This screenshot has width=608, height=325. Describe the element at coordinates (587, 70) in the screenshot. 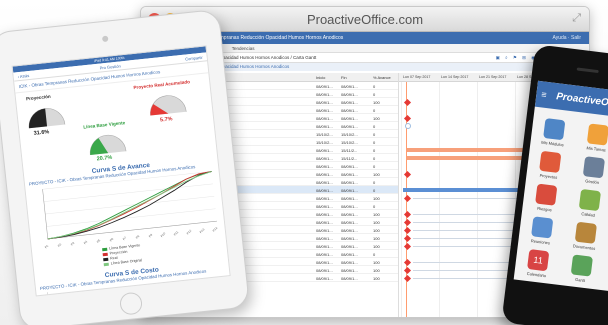

I see `phone-speaker` at that location.